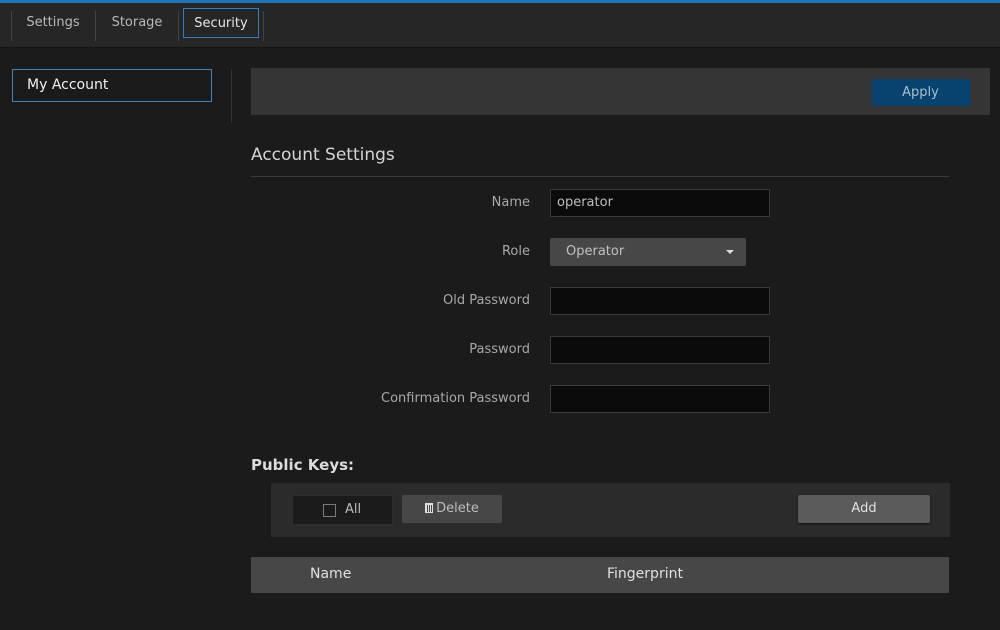 This screenshot has height=630, width=1000. What do you see at coordinates (660, 203) in the screenshot?
I see `name-input: operator` at bounding box center [660, 203].